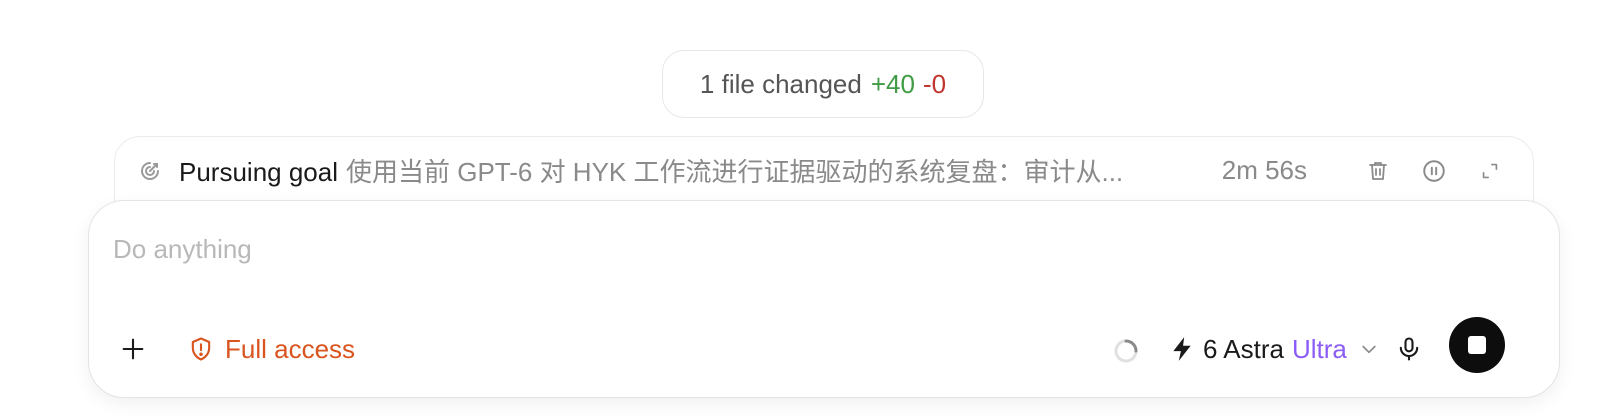  I want to click on expand-goal-button, so click(1490, 171).